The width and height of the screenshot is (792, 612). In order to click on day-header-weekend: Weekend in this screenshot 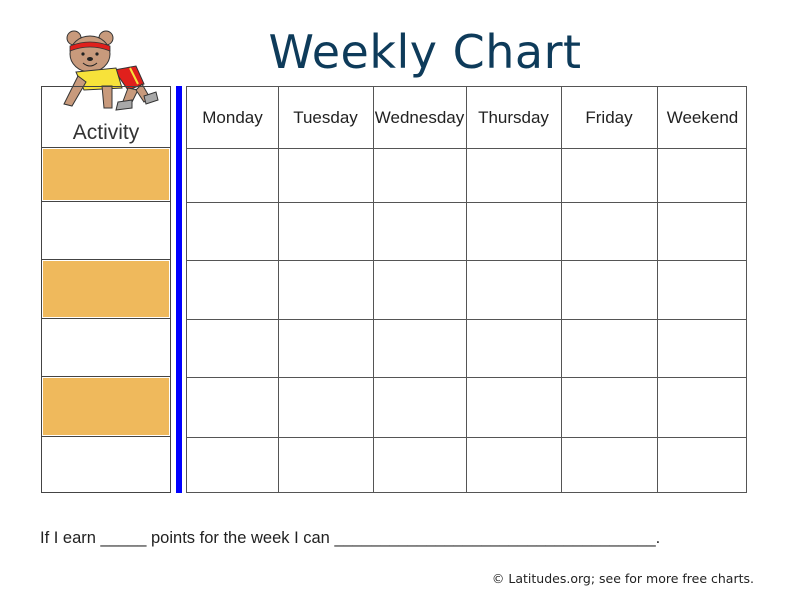, I will do `click(702, 117)`.